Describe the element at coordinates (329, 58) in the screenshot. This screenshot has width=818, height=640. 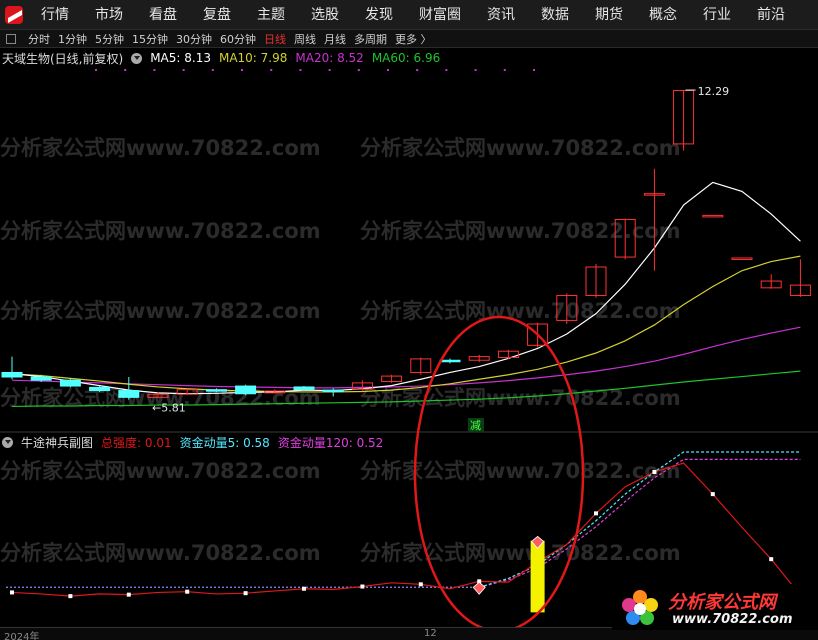
I see `ma20-label: MA20: 8.52` at that location.